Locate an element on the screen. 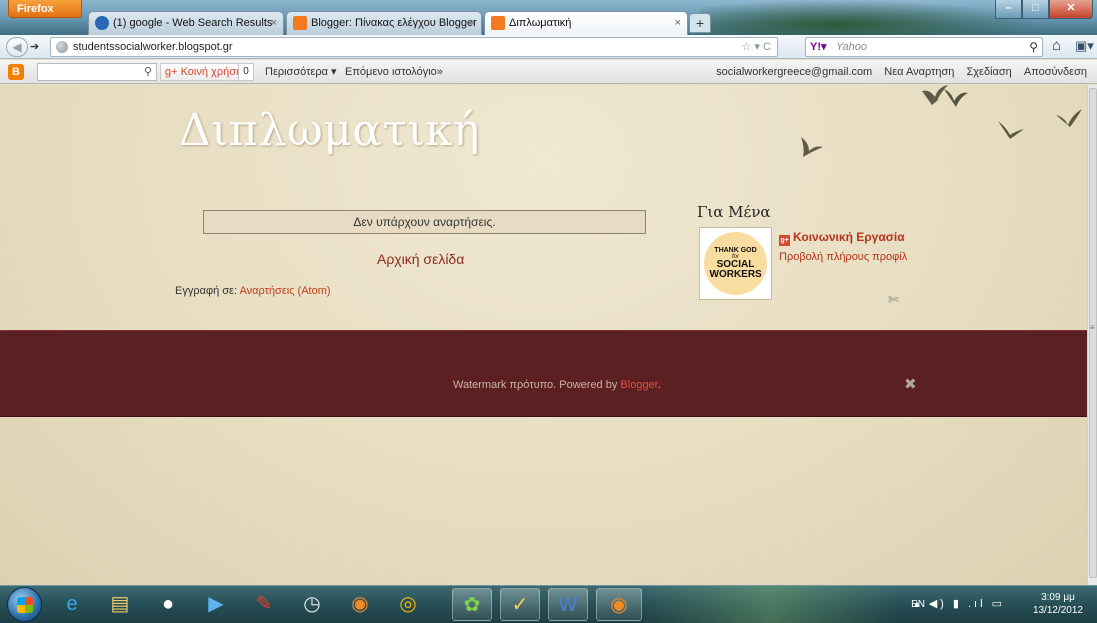 The height and width of the screenshot is (623, 1097). tab-blogger-dashboard: Blogger: Πίνακας ελέγχου Blogger × is located at coordinates (384, 23).